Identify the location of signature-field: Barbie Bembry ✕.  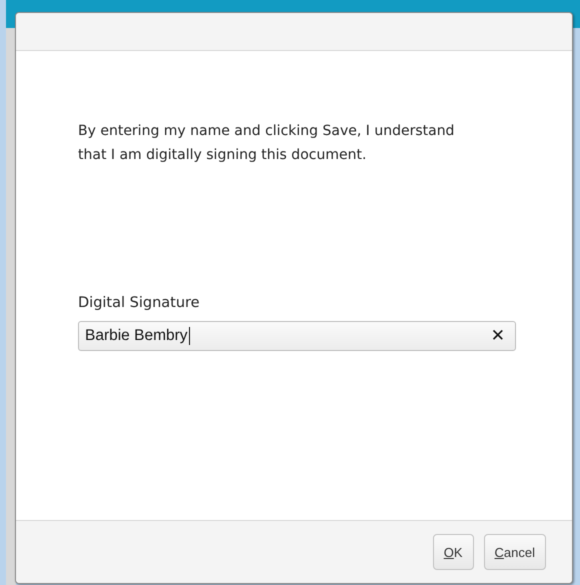
(297, 336).